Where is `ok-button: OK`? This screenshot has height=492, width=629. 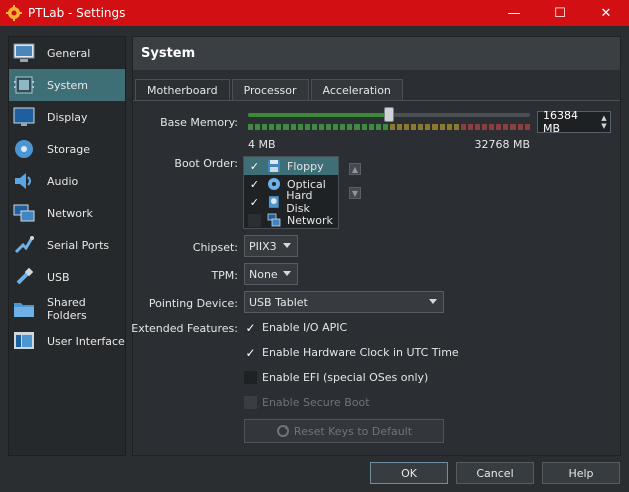
ok-button: OK is located at coordinates (409, 473).